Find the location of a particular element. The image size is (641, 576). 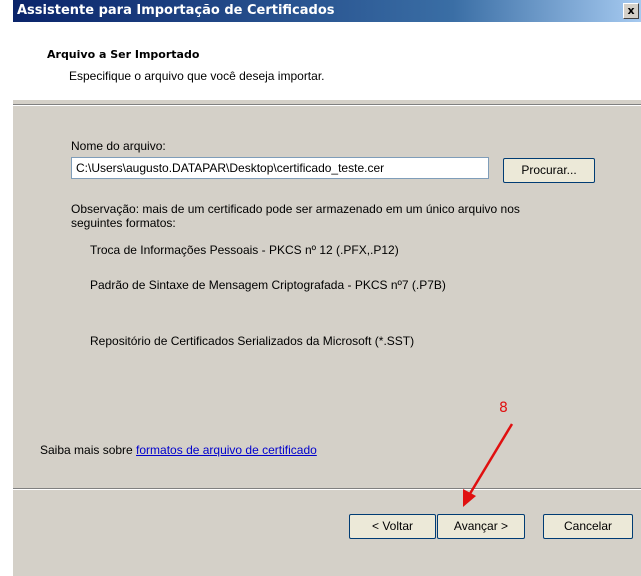

header-divider is located at coordinates (327, 105).